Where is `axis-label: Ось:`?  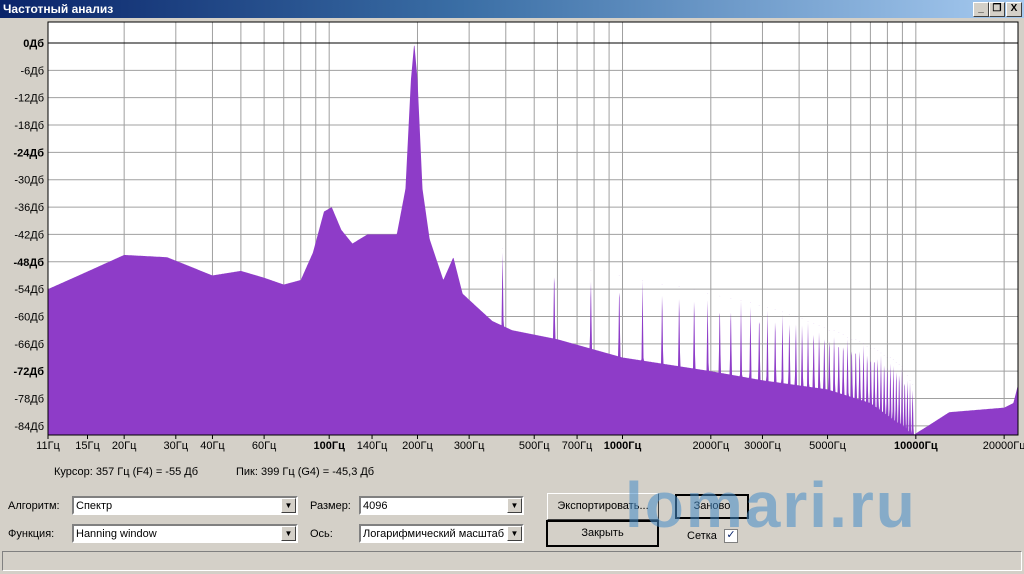 axis-label: Ось: is located at coordinates (321, 534).